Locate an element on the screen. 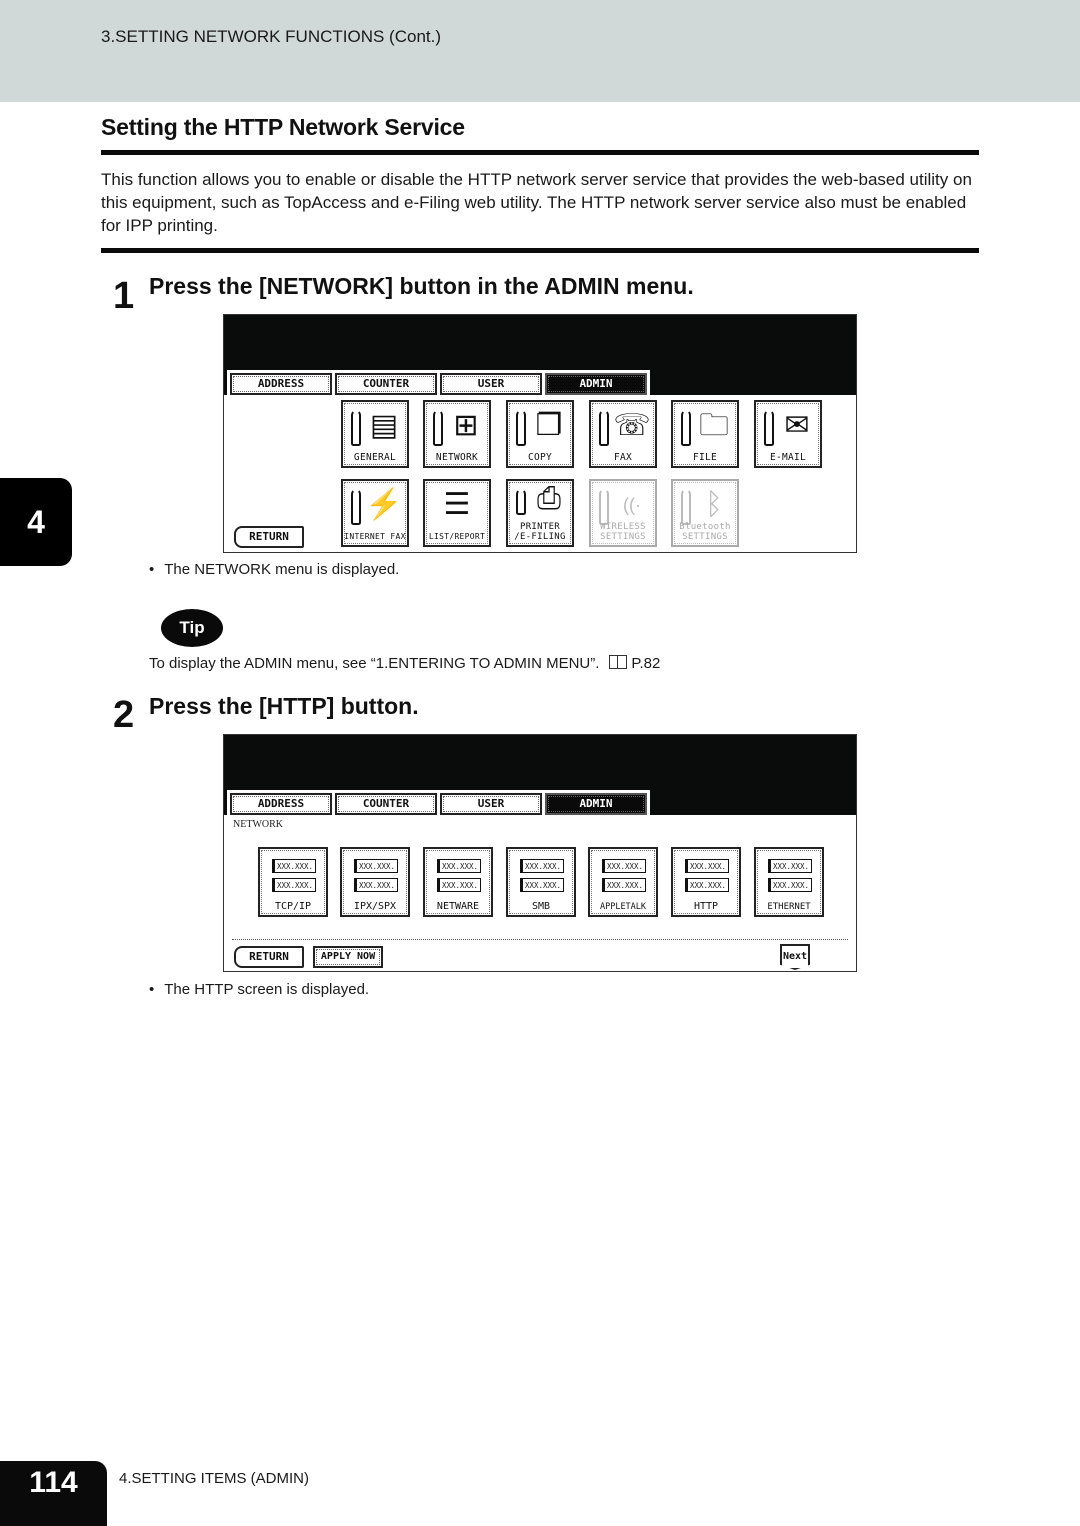 This screenshot has width=1080, height=1526. bluetooth-settings-button: ᛒ Bluetooth SETTINGS is located at coordinates (705, 513).